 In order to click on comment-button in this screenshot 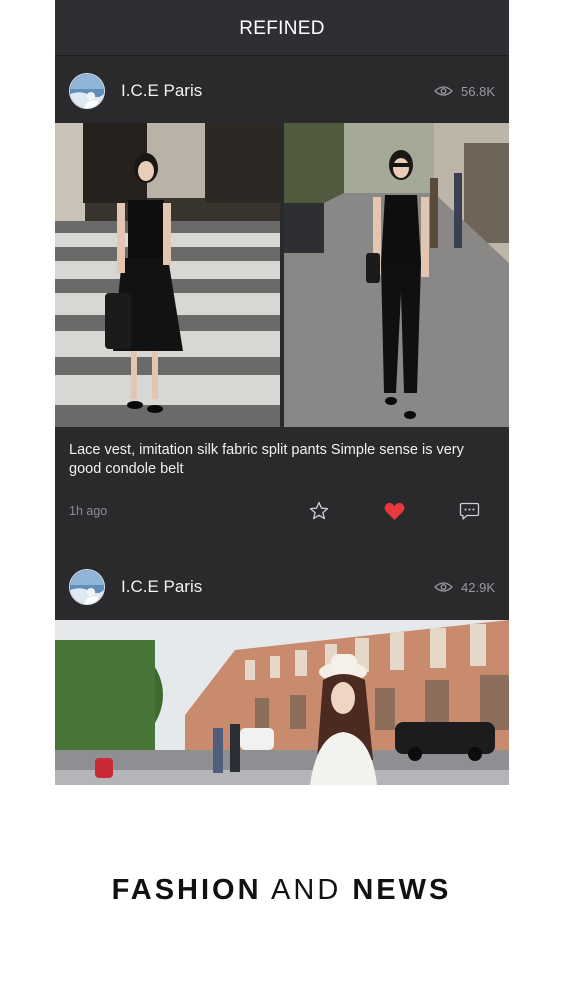, I will do `click(469, 511)`.